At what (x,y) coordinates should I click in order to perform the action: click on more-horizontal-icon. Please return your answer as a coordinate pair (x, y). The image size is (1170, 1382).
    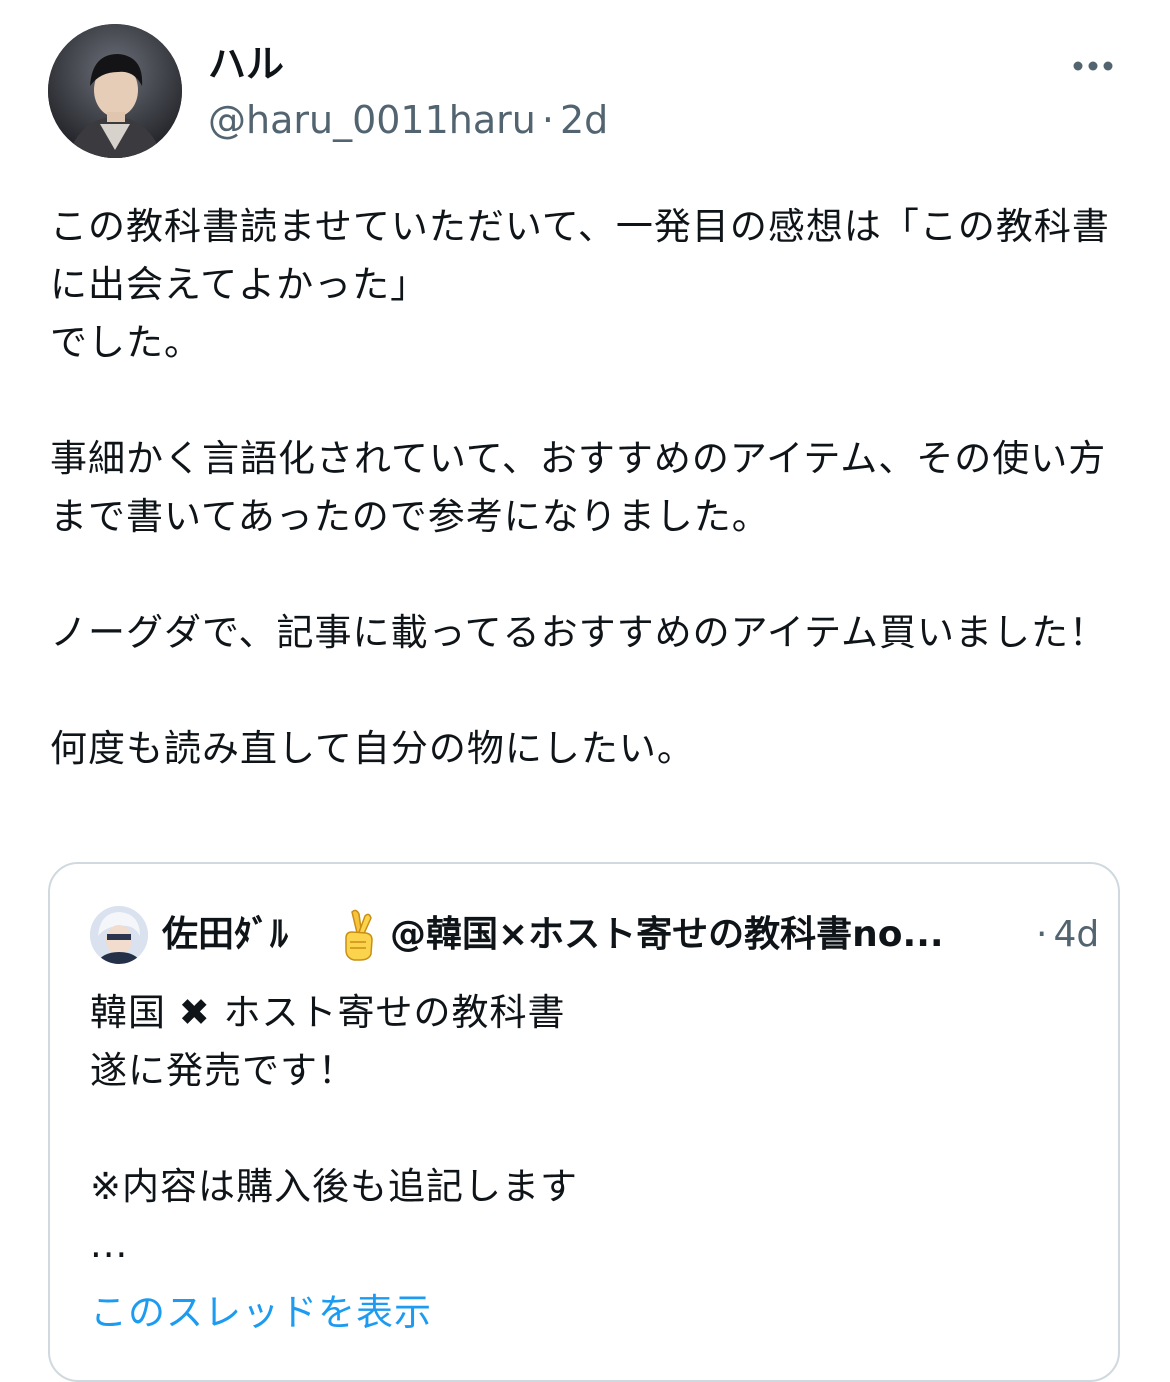
    Looking at the image, I should click on (1093, 65).